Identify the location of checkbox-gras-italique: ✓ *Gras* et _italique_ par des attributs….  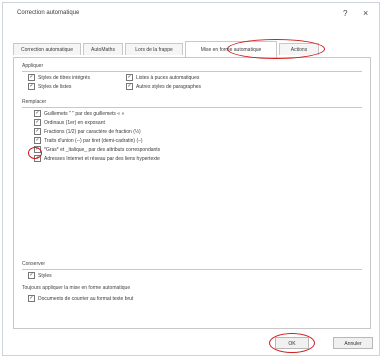
(97, 149).